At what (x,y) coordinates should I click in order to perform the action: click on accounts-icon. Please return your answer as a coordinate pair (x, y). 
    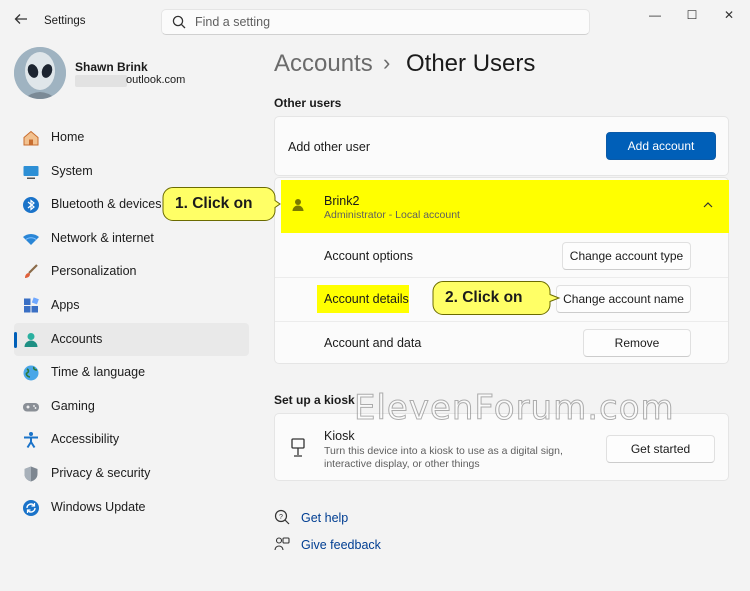
    Looking at the image, I should click on (31, 339).